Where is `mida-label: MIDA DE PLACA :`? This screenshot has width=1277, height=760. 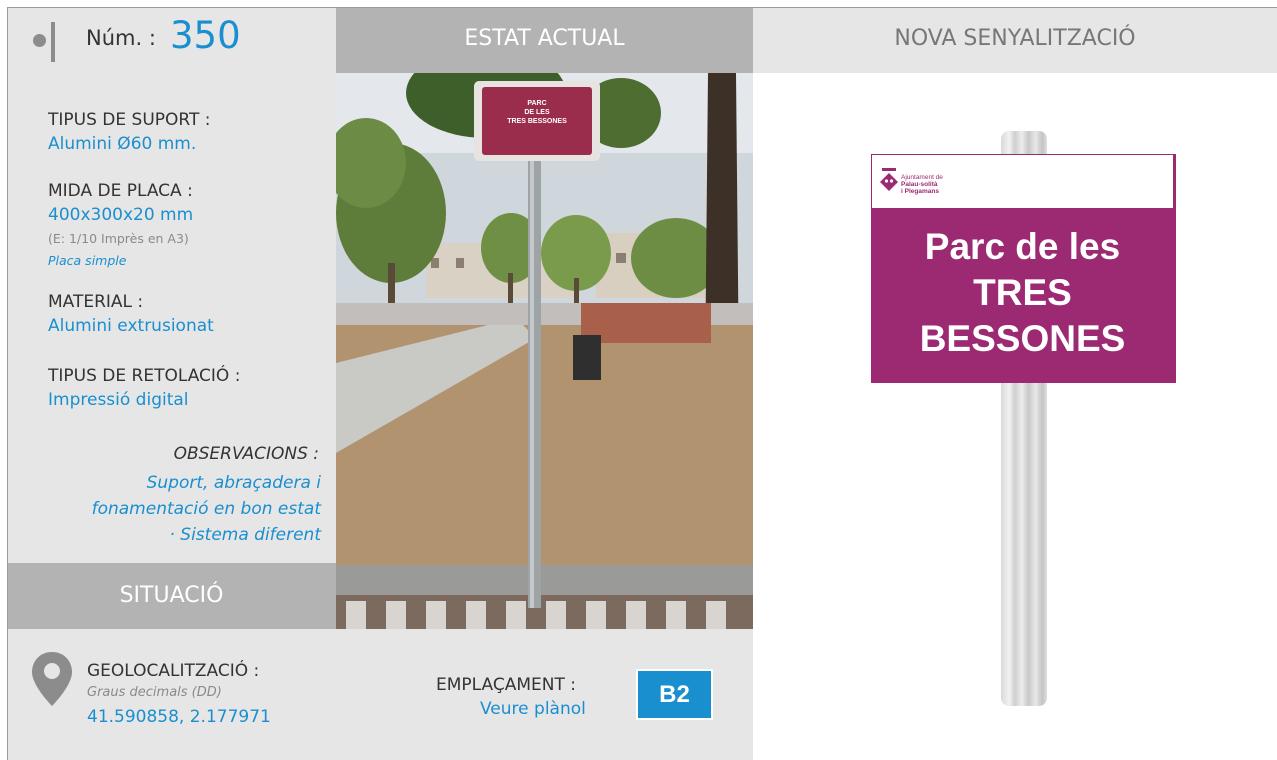
mida-label: MIDA DE PLACA : is located at coordinates (120, 191).